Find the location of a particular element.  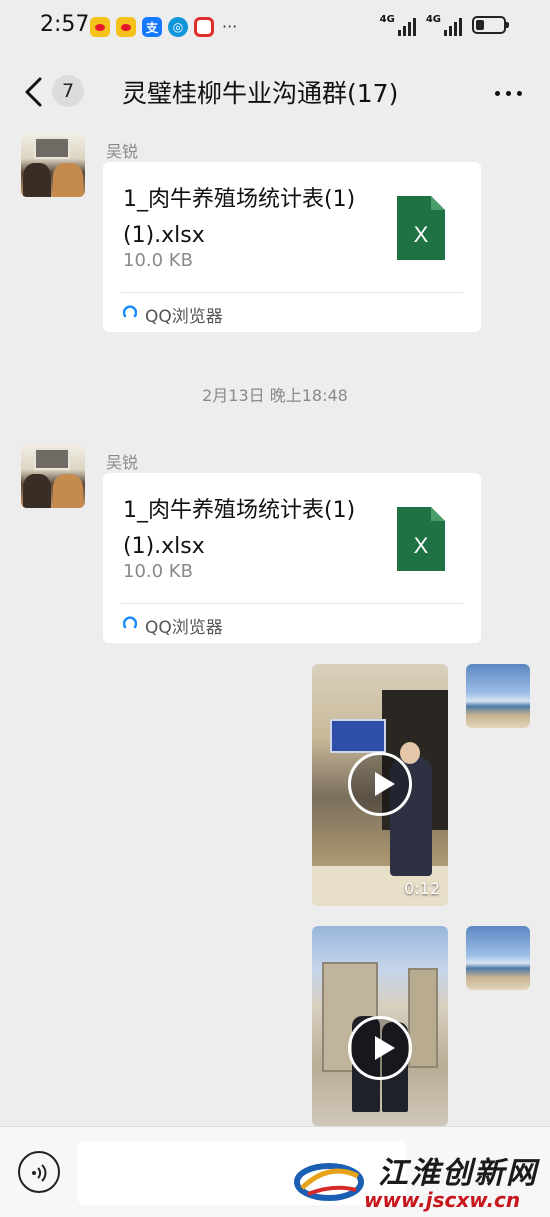

watermark-url: www.jscxw.cn is located at coordinates (442, 1200).